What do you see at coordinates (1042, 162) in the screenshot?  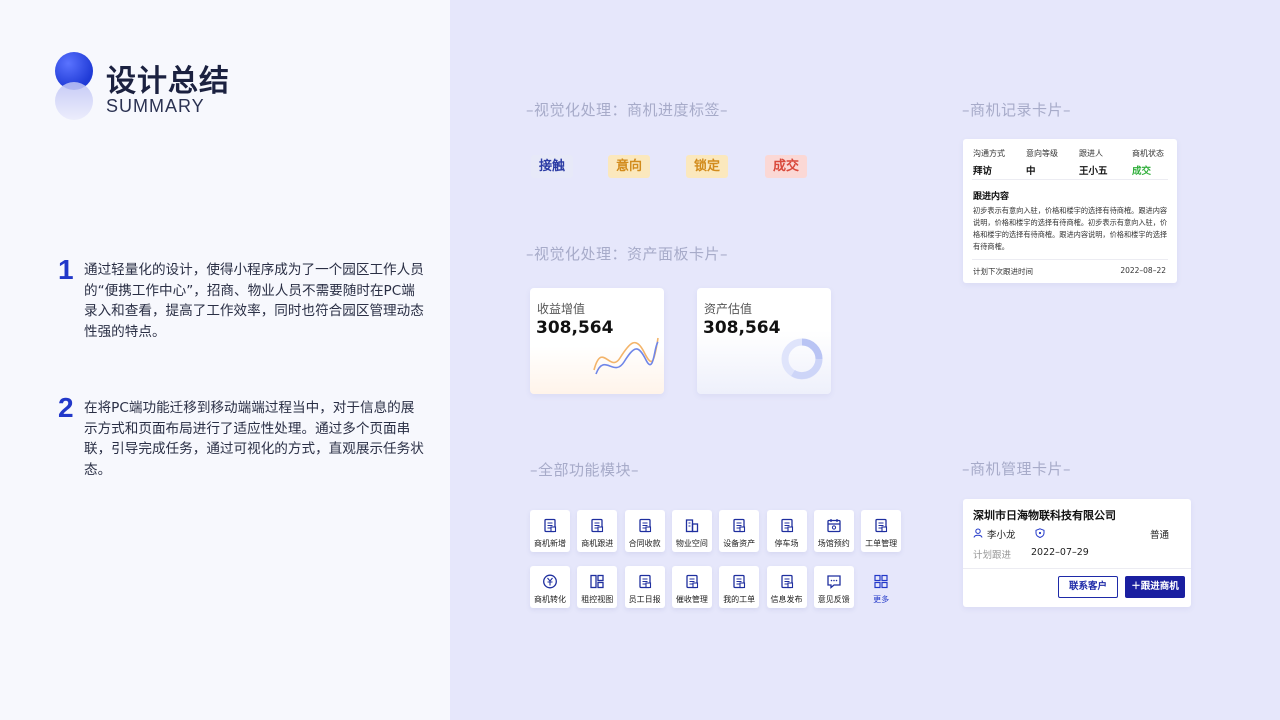 I see `record-col-level: 意向等级 中` at bounding box center [1042, 162].